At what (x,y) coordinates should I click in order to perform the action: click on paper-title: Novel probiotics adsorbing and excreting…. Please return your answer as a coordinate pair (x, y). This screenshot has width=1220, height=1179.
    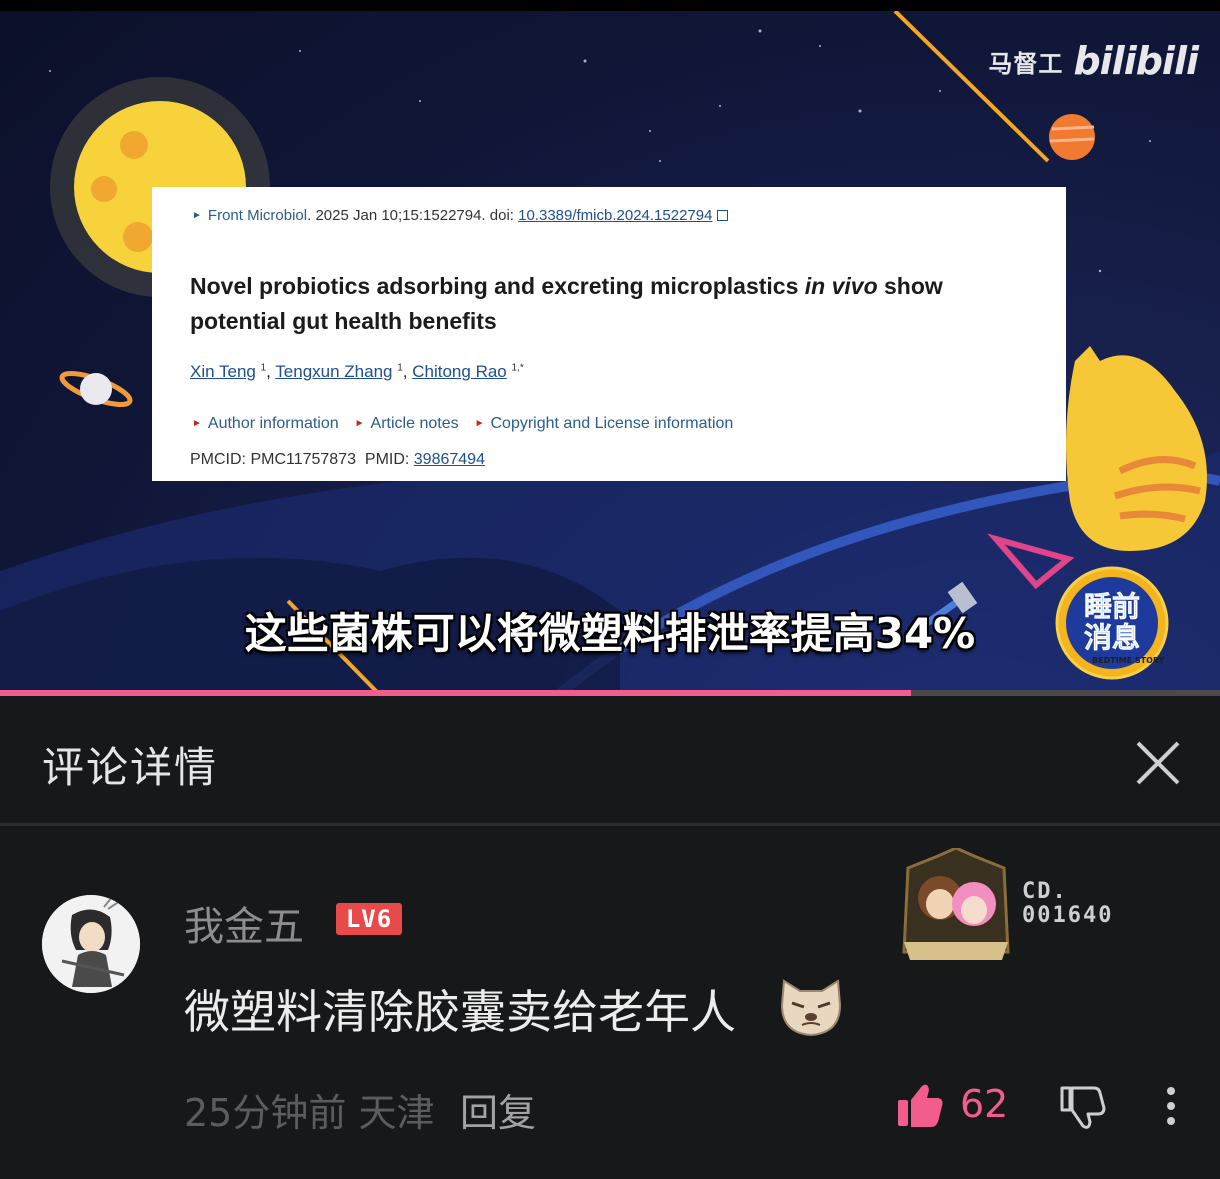
    Looking at the image, I should click on (566, 303).